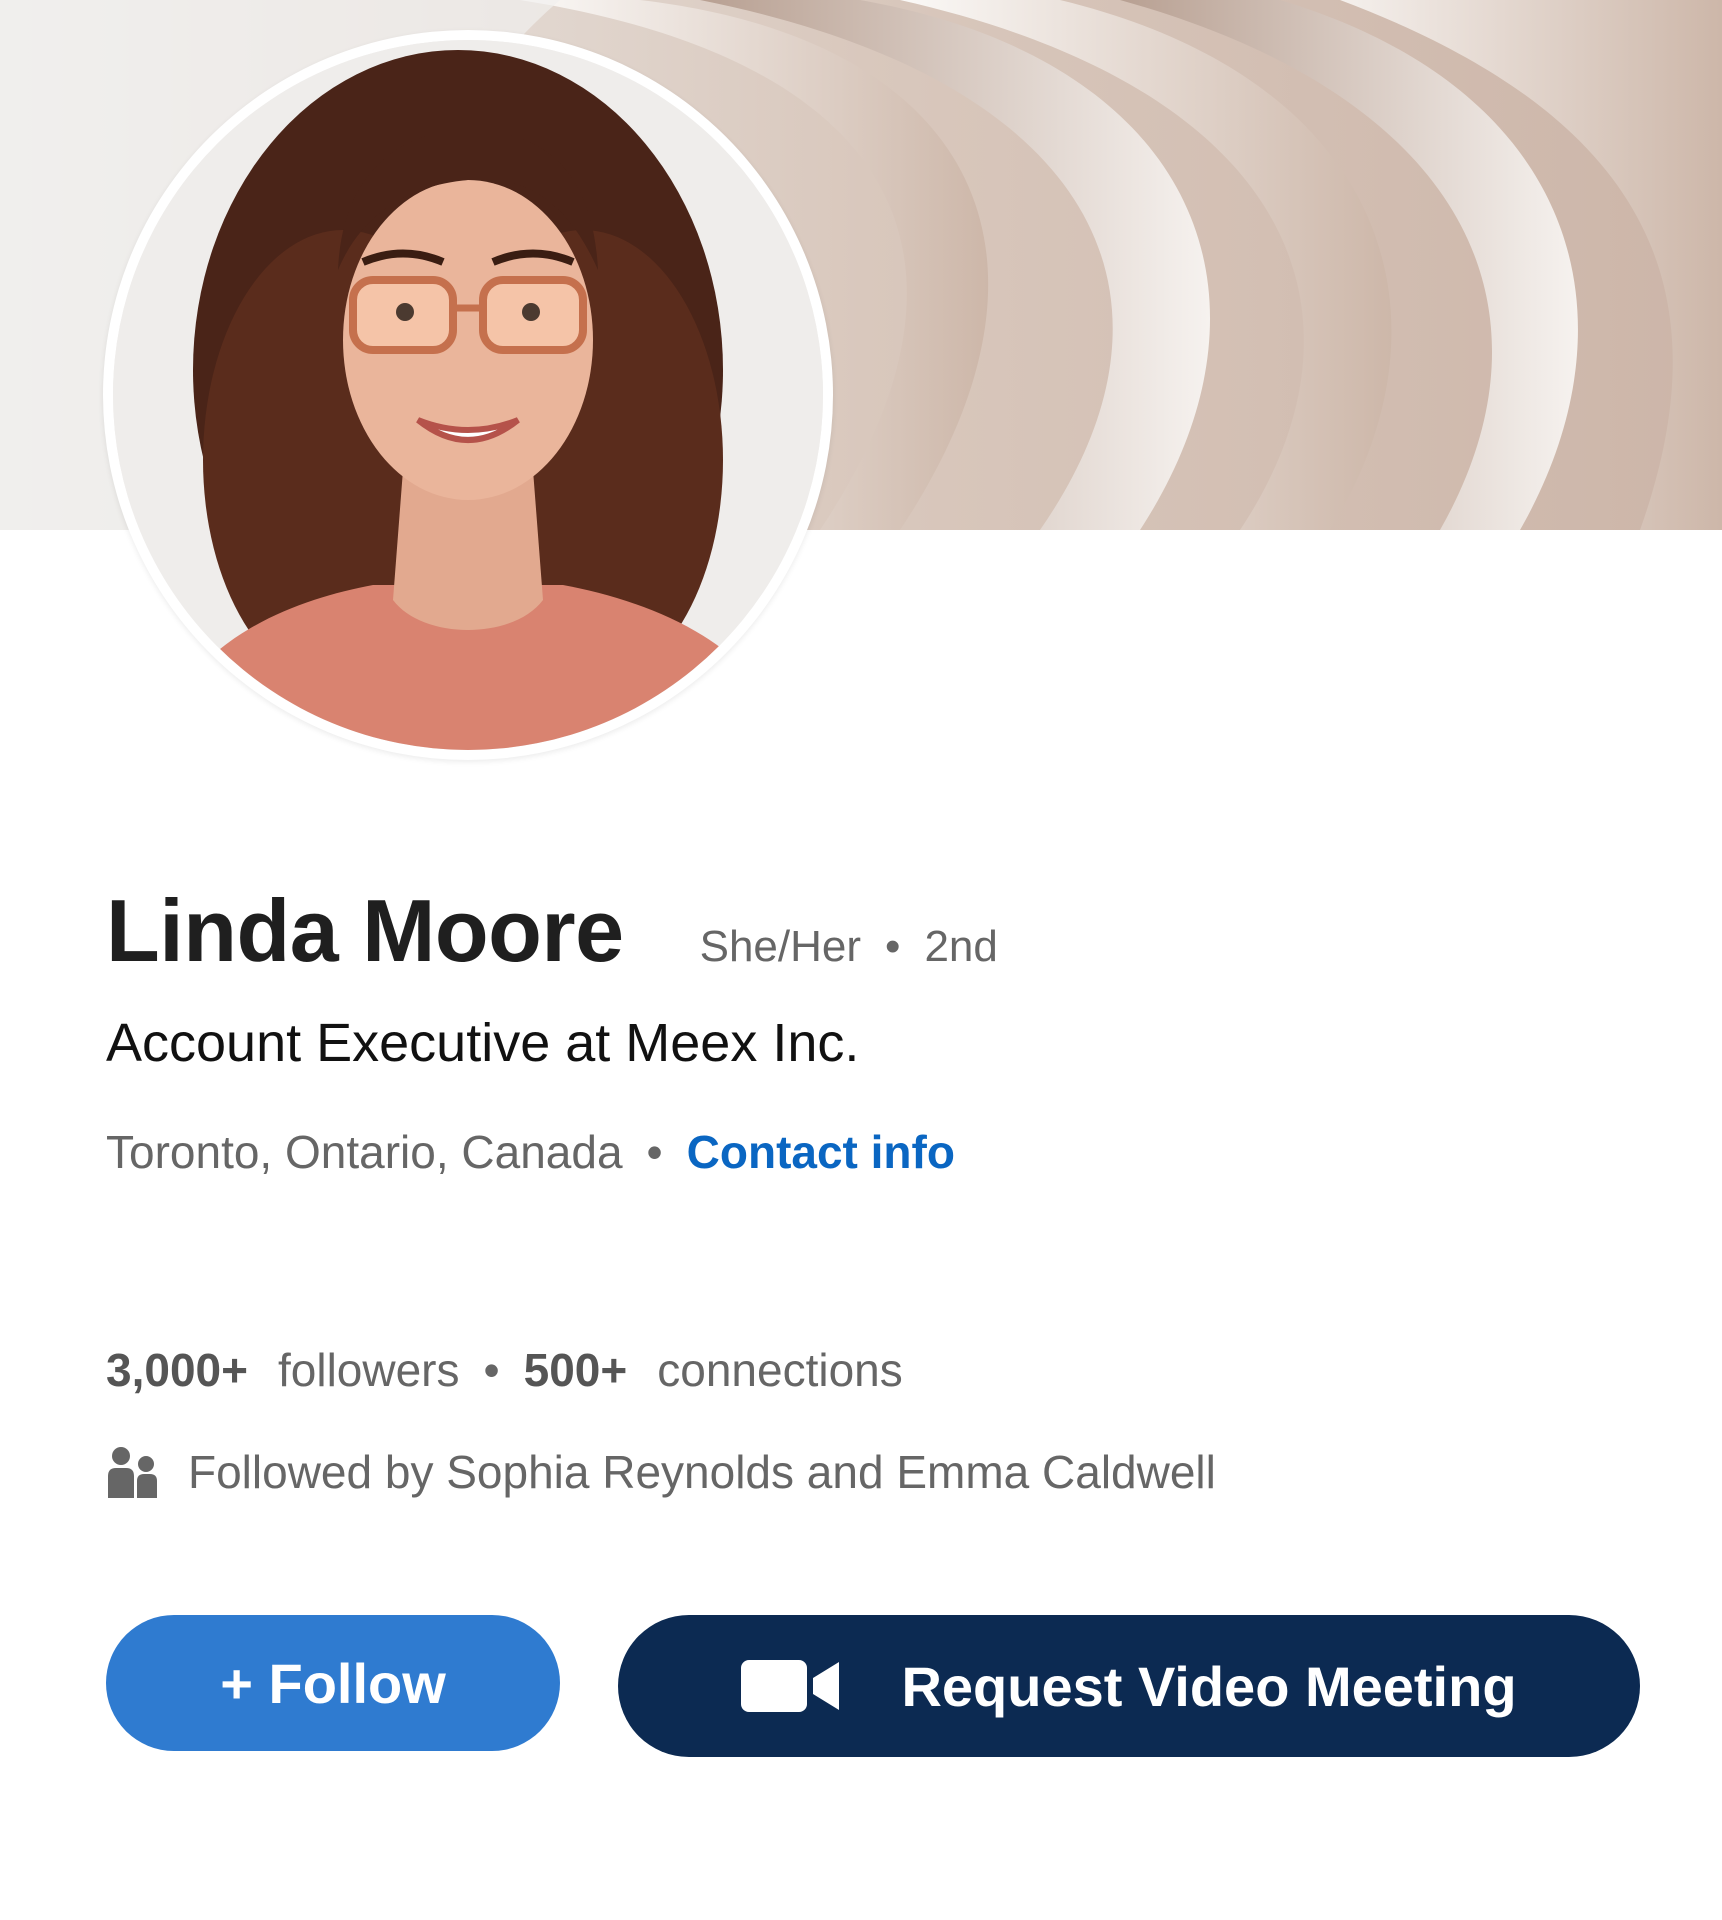  Describe the element at coordinates (504, 1370) in the screenshot. I see `stats-row: 3,000+ followers • 500+ connections` at that location.